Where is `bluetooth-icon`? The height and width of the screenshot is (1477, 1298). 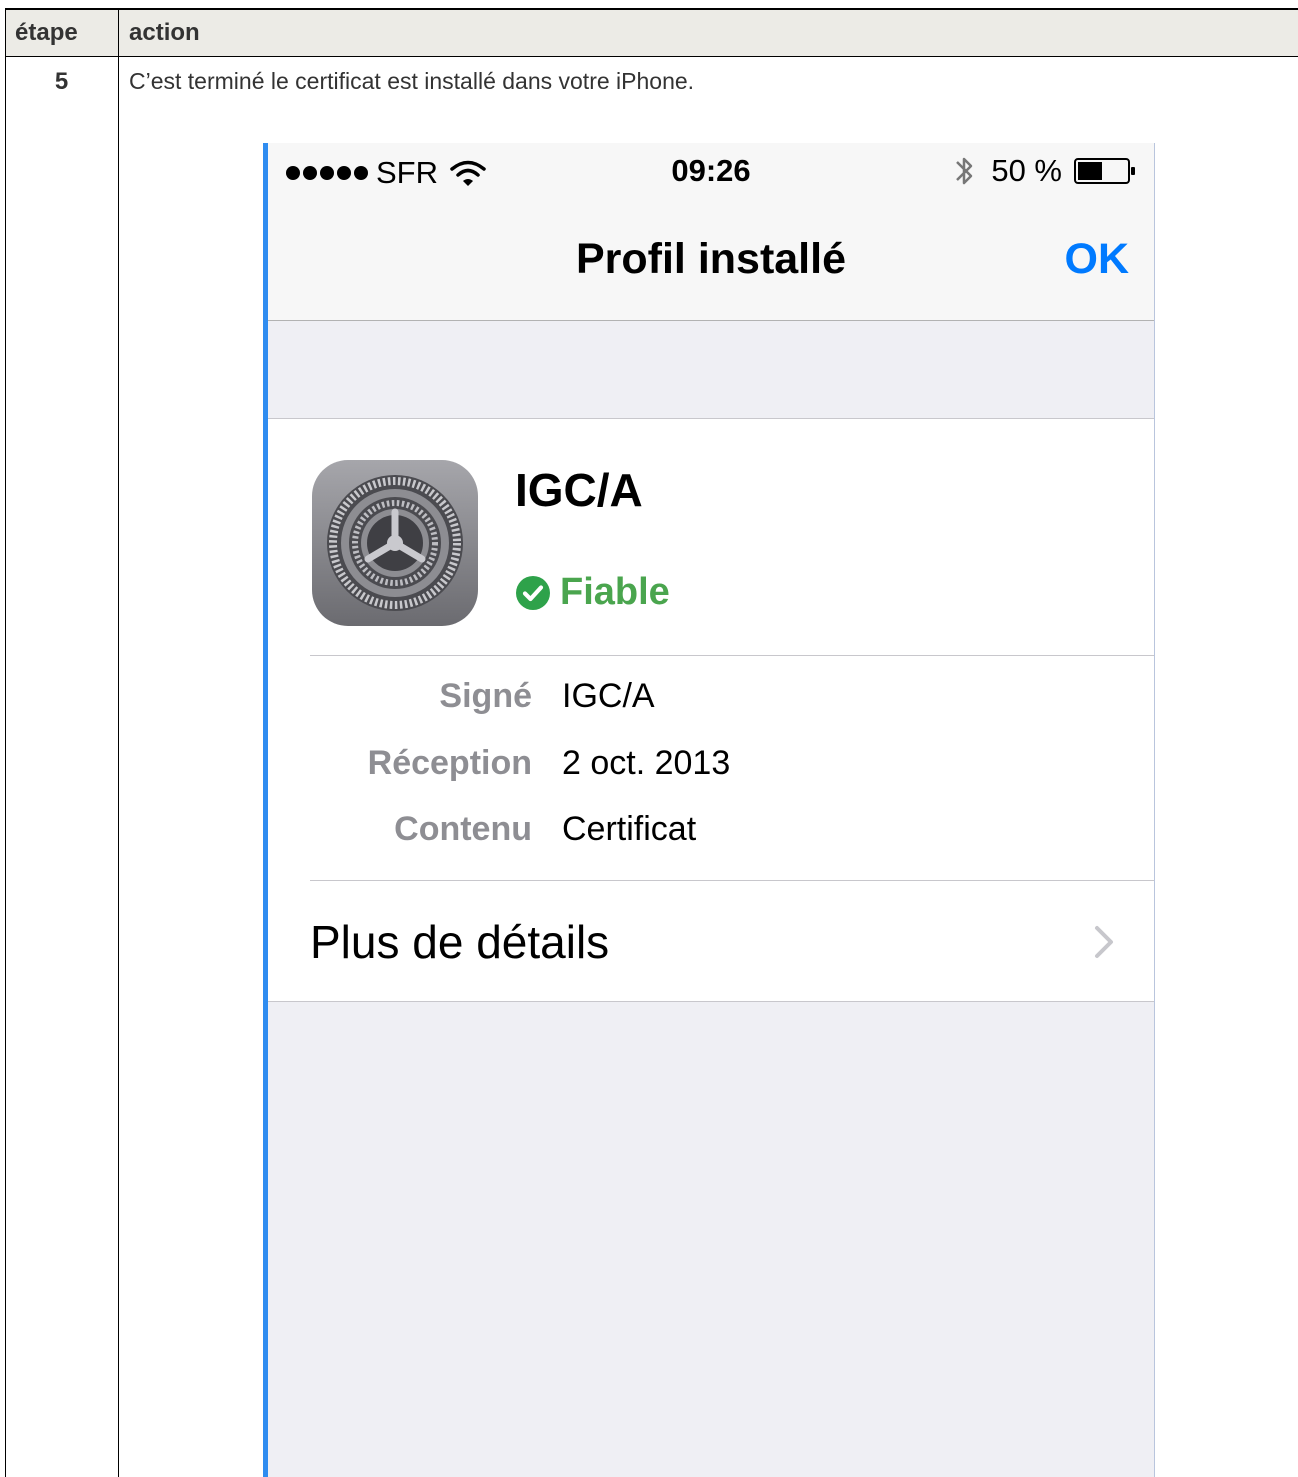 bluetooth-icon is located at coordinates (964, 171).